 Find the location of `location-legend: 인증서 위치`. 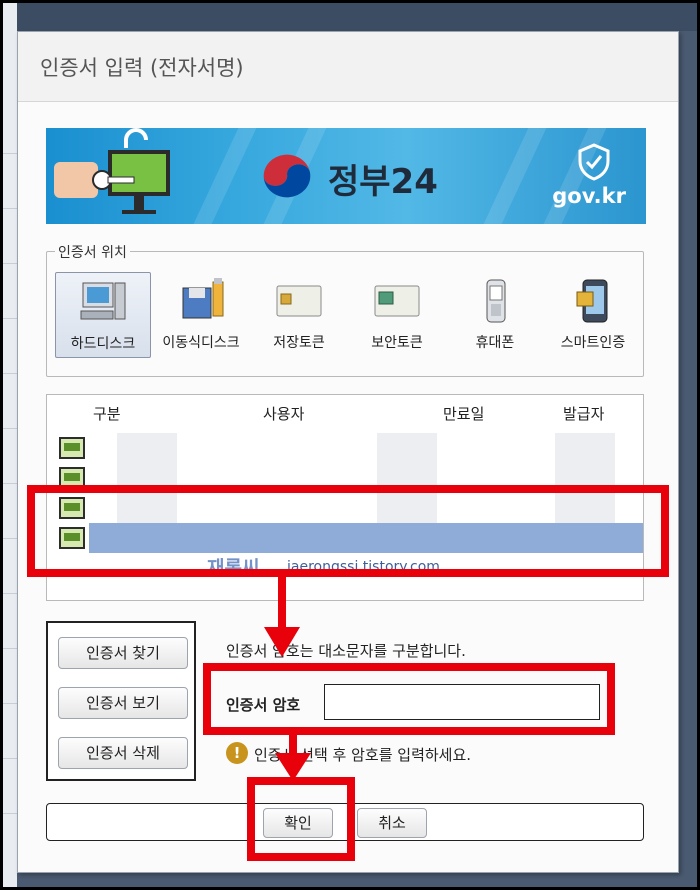

location-legend: 인증서 위치 is located at coordinates (92, 252).